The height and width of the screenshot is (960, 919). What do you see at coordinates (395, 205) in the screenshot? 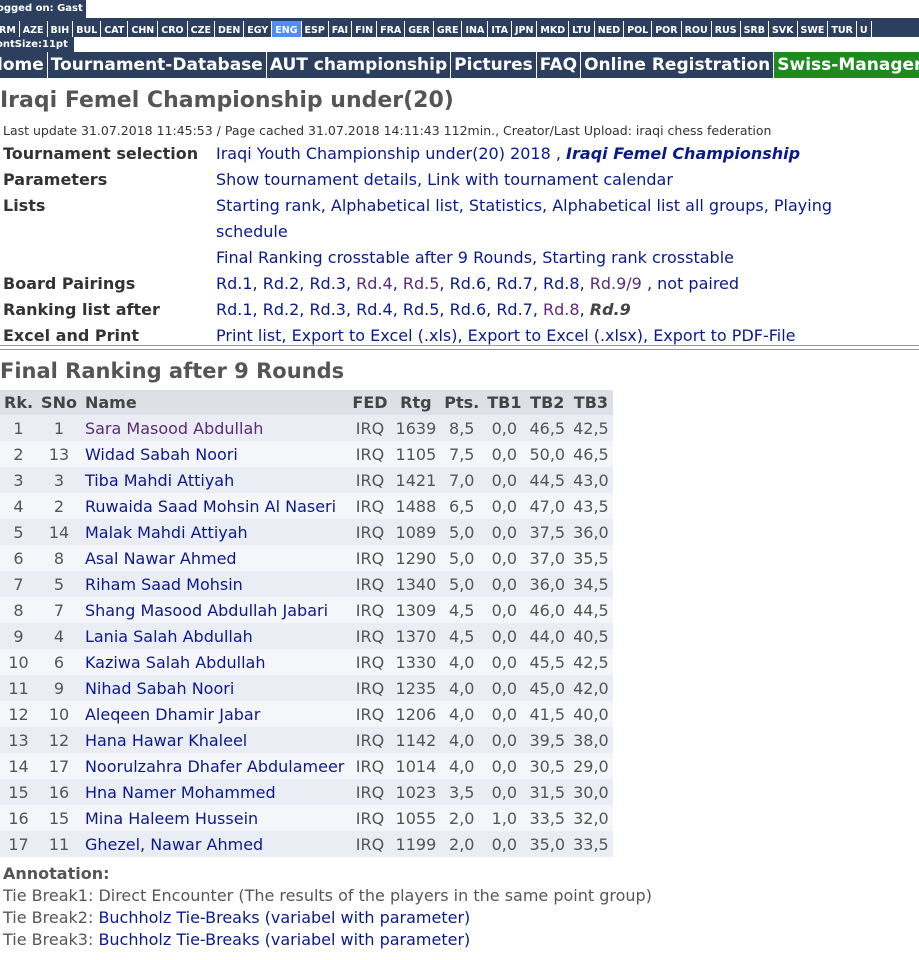
I see `lists-link-1: Alphabetical list` at bounding box center [395, 205].